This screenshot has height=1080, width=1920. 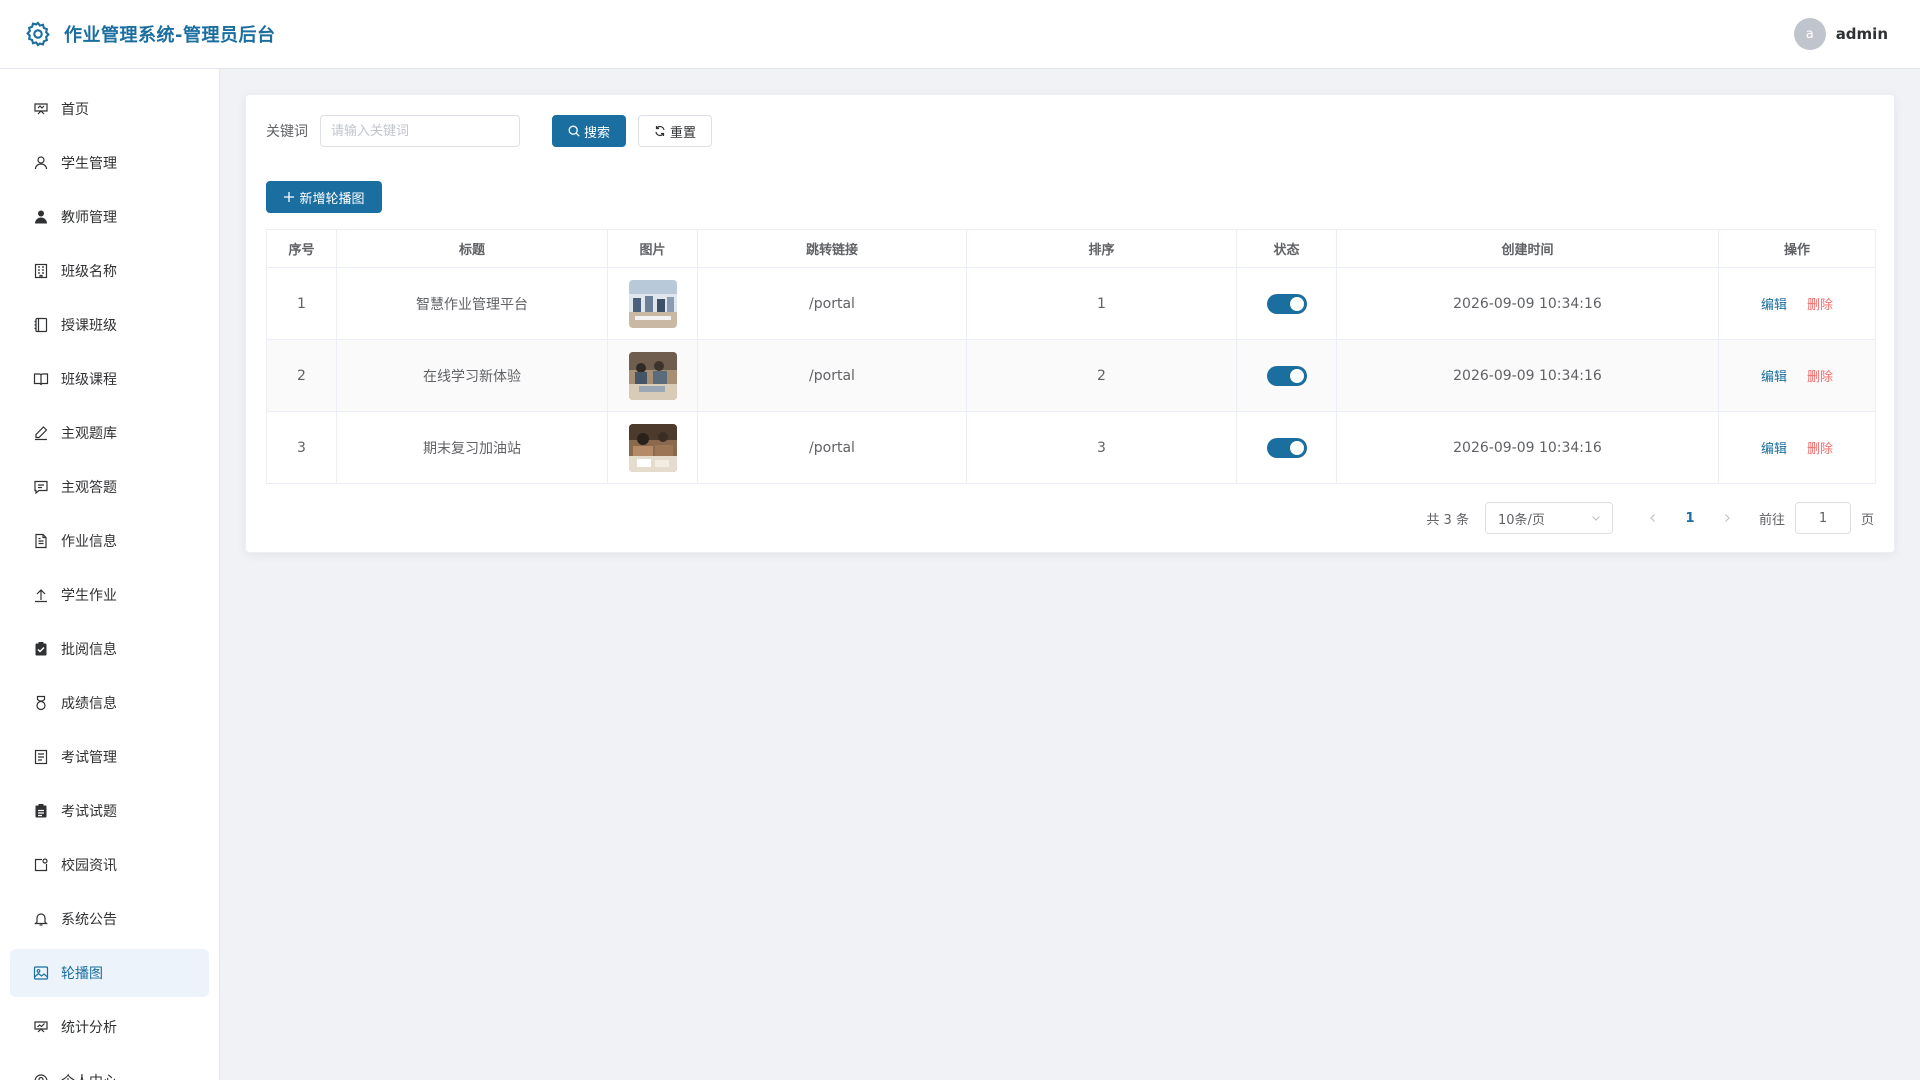 I want to click on sidebar-item-home: 首页, so click(x=109, y=109).